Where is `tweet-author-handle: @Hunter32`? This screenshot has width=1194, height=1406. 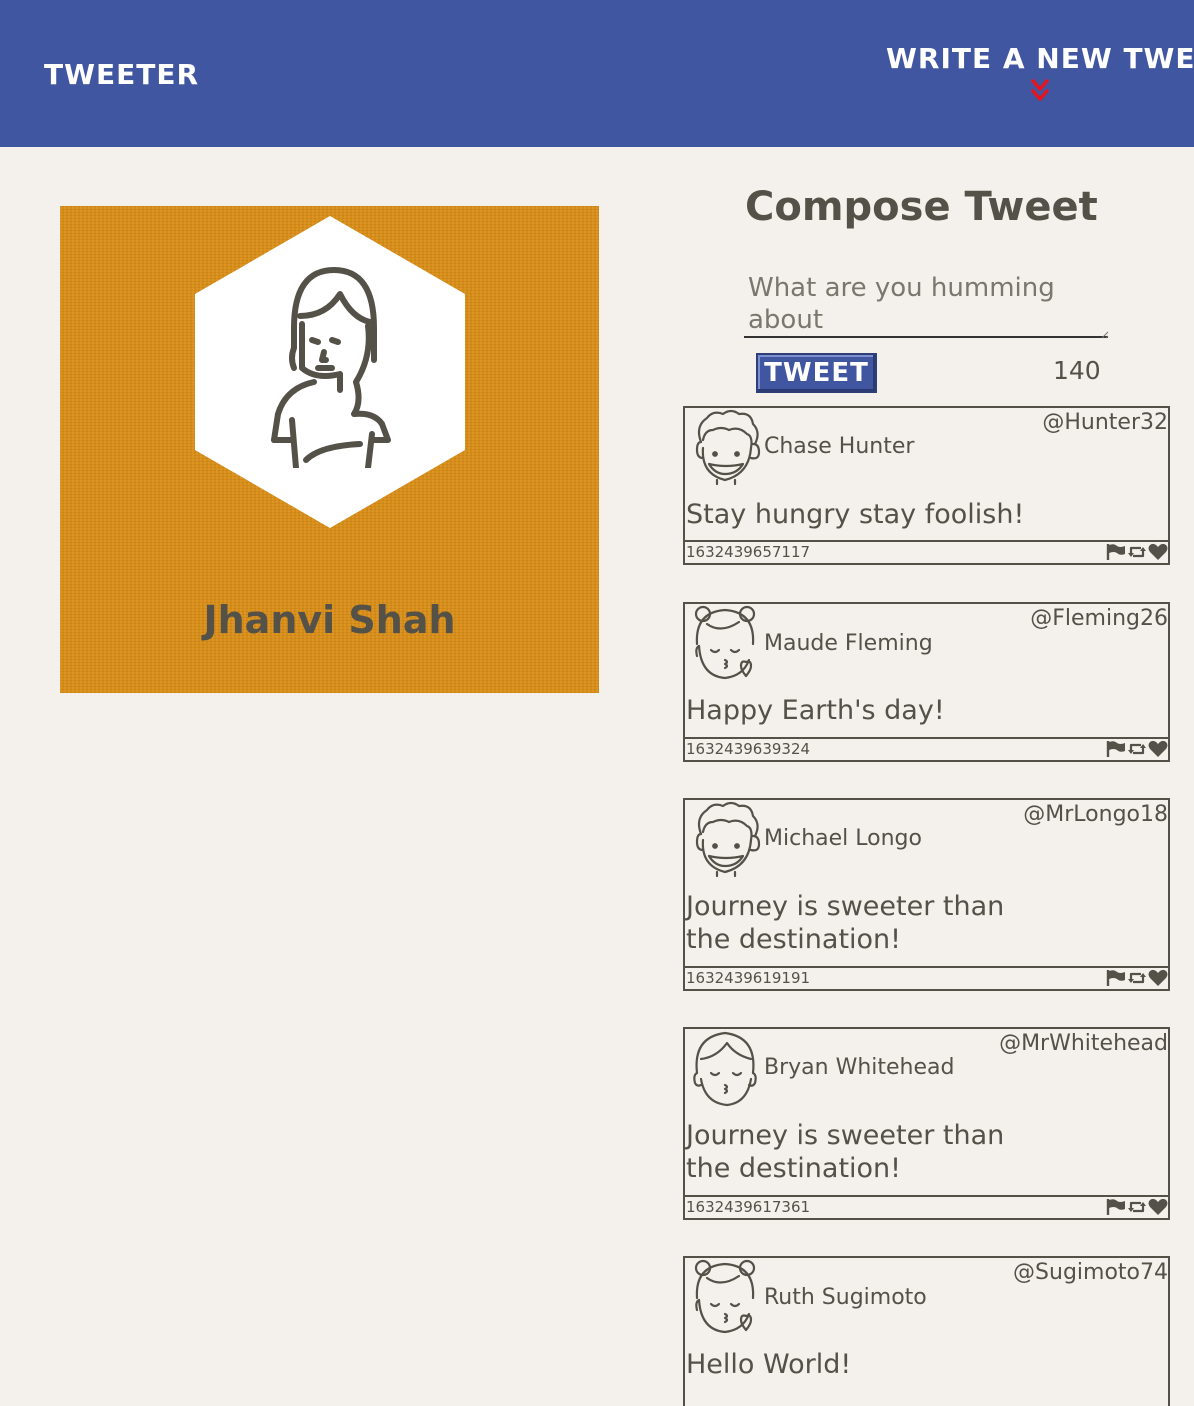 tweet-author-handle: @Hunter32 is located at coordinates (1105, 422).